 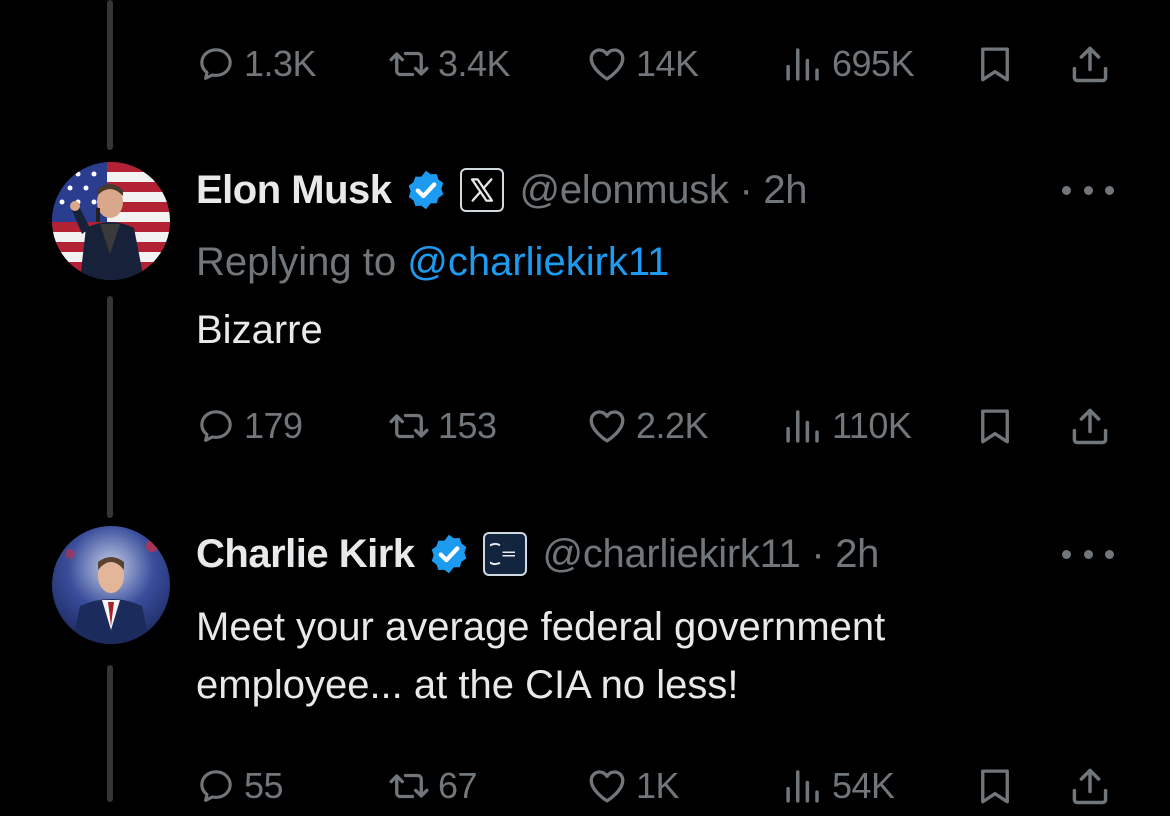 I want to click on views-button: 695K, so click(x=848, y=64).